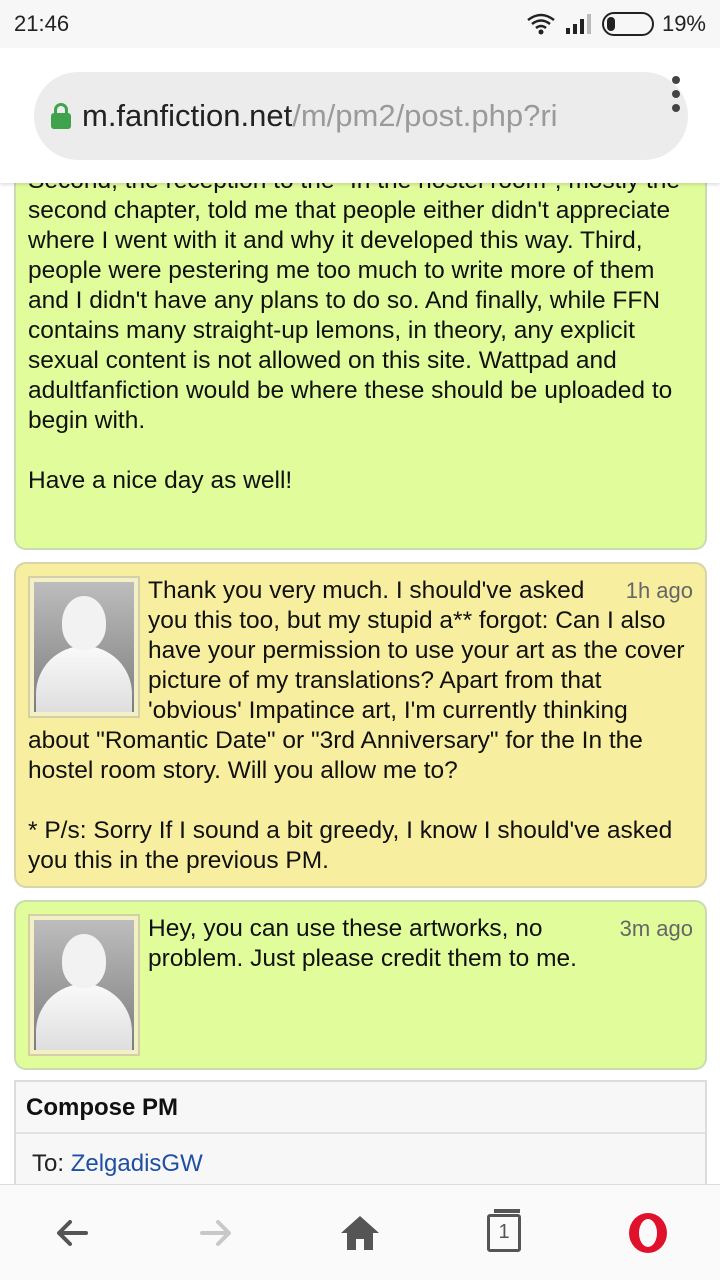  I want to click on url-path: /m/pm2/post.php?ri, so click(425, 115).